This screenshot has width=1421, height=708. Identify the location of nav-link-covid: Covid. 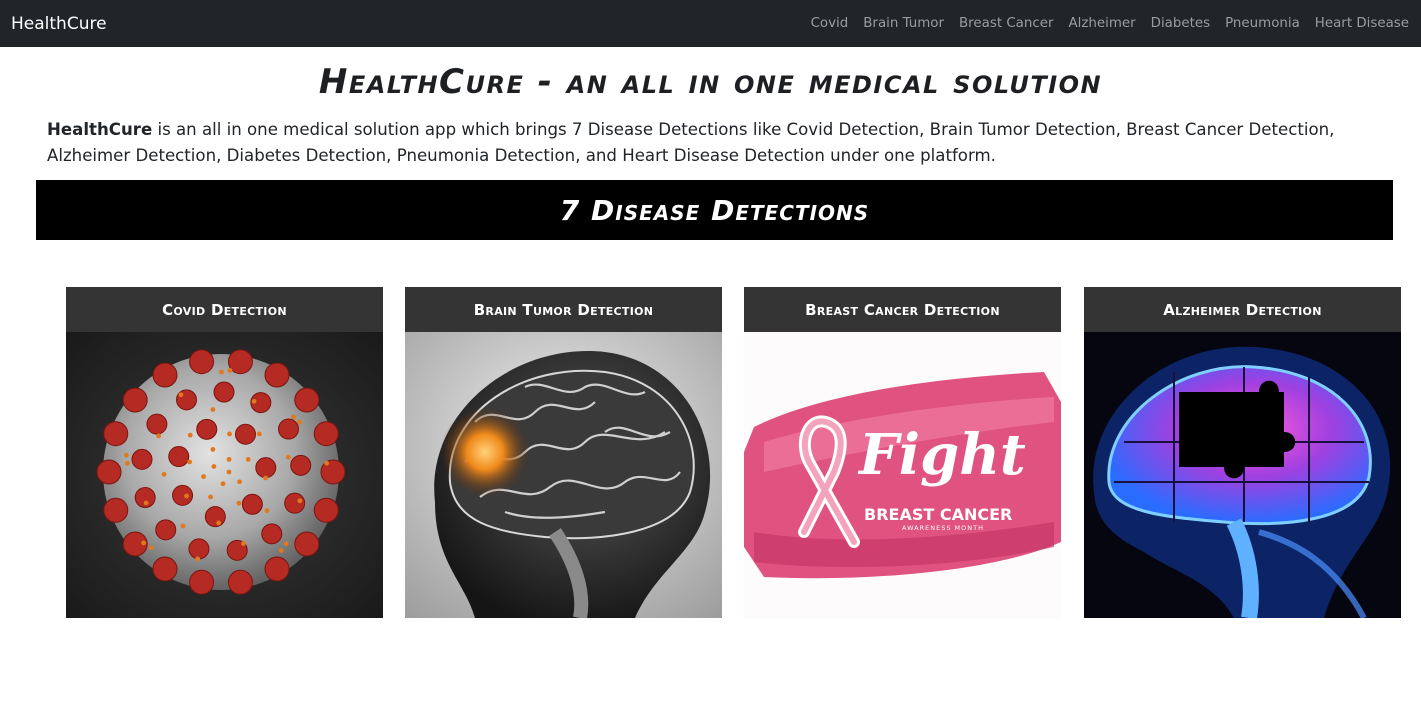
(829, 23).